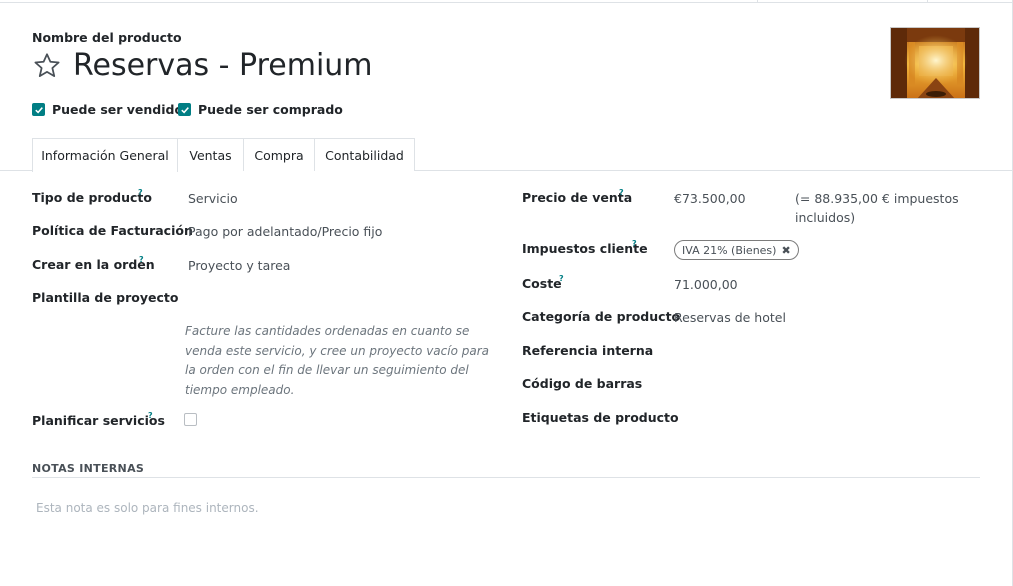  Describe the element at coordinates (223, 66) in the screenshot. I see `product-title: Reservas - Premium` at that location.